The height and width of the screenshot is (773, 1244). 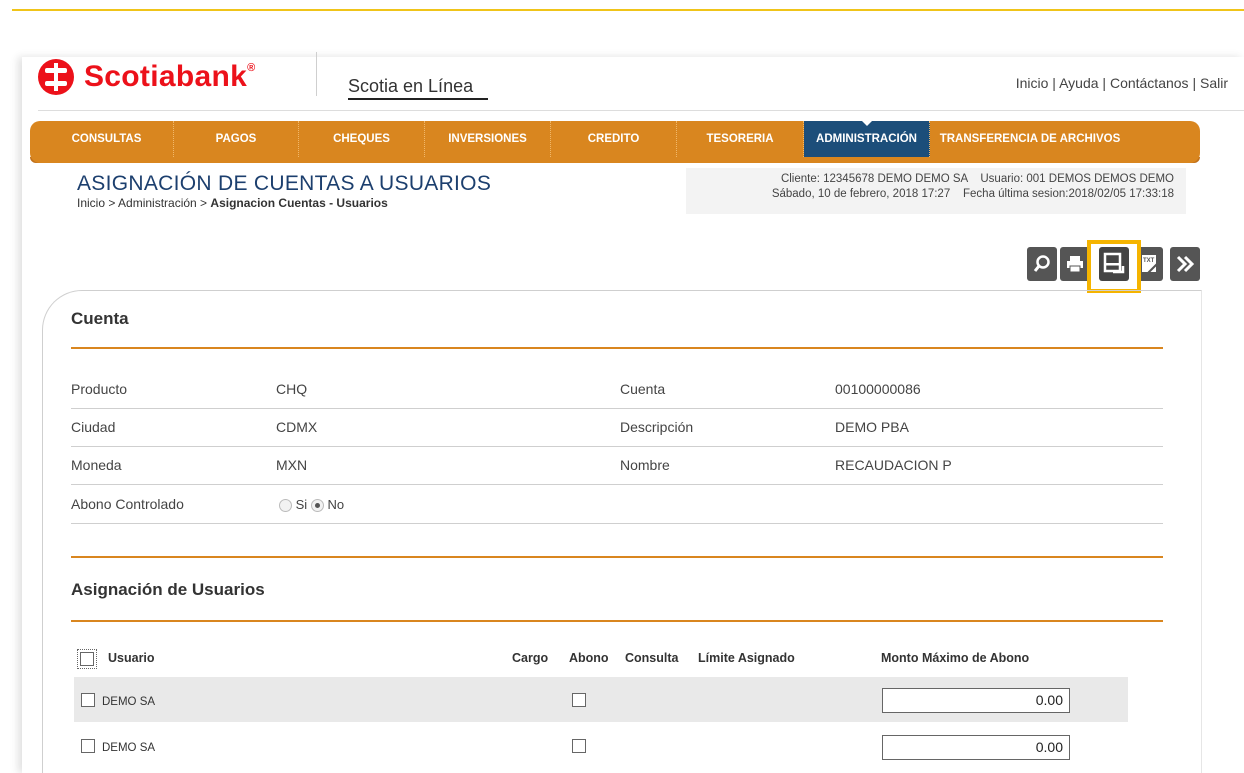 I want to click on abono-controlado-radios: Si No, so click(x=312, y=505).